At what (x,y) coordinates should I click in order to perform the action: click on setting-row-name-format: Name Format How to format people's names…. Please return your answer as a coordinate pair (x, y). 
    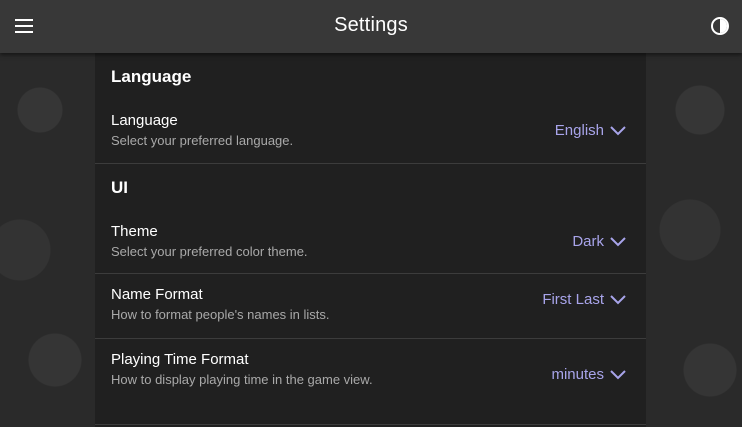
    Looking at the image, I should click on (370, 306).